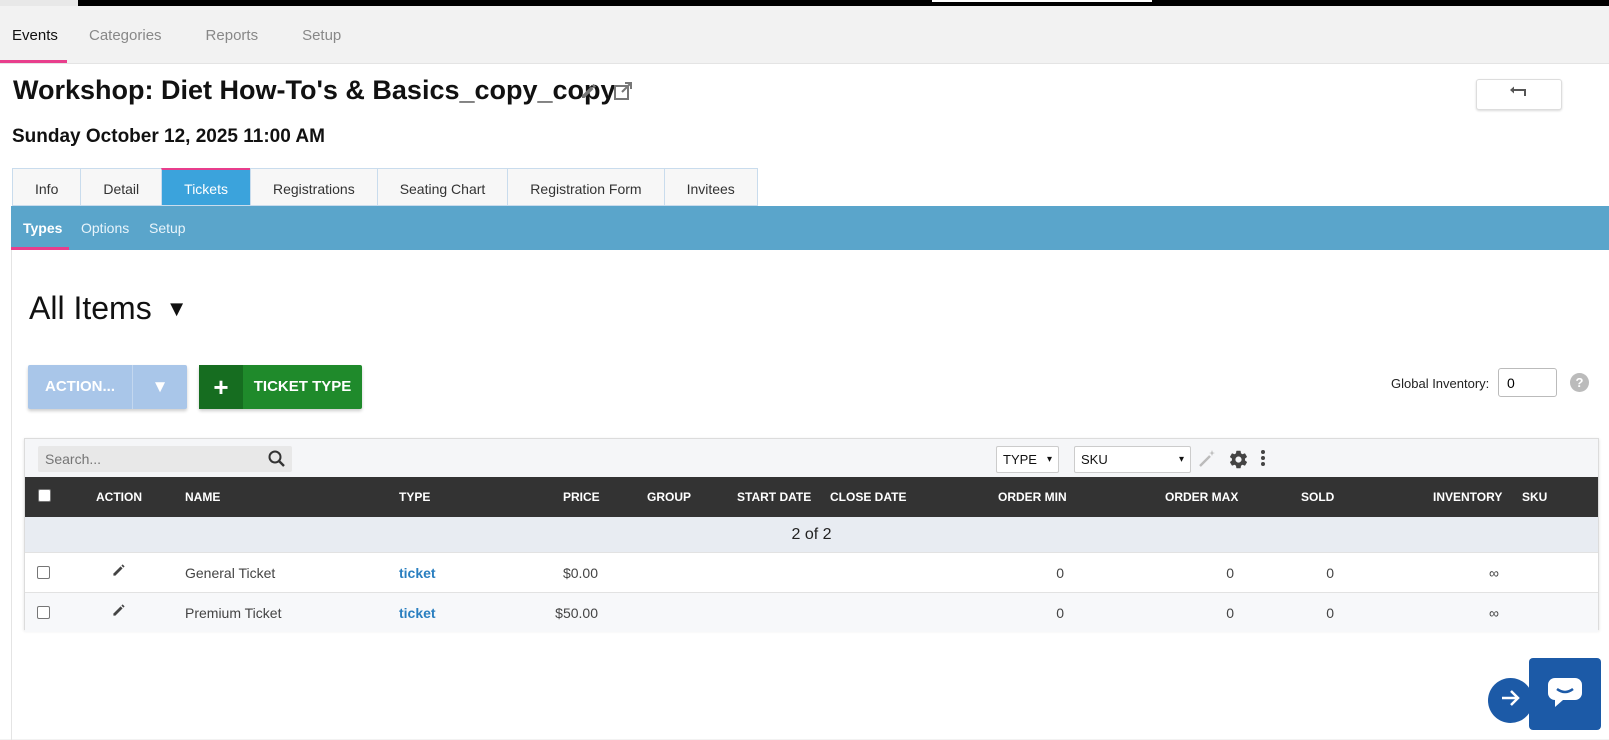  I want to click on search-box, so click(165, 459).